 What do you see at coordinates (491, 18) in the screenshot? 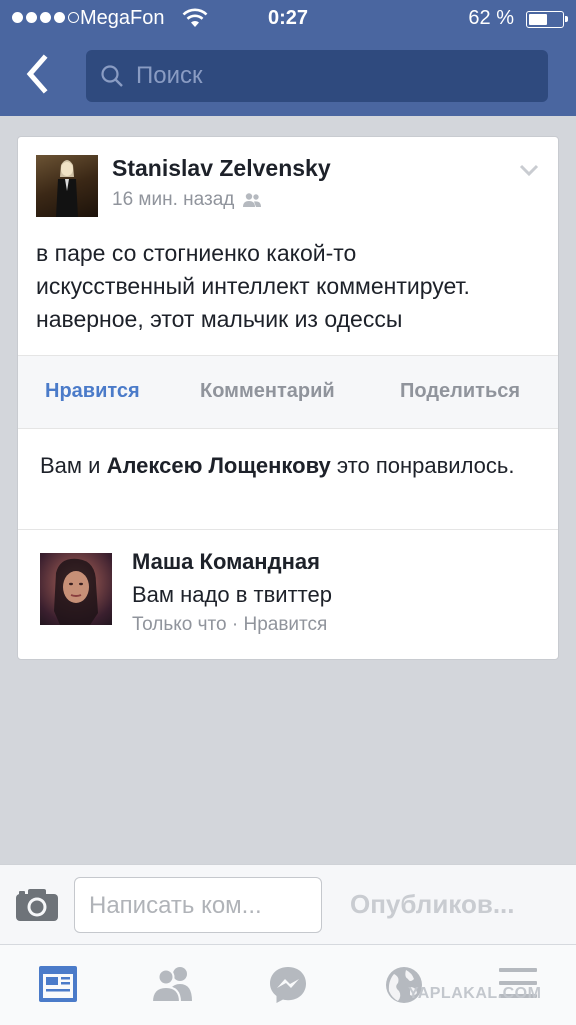
I see `battery-percent: 62 %` at bounding box center [491, 18].